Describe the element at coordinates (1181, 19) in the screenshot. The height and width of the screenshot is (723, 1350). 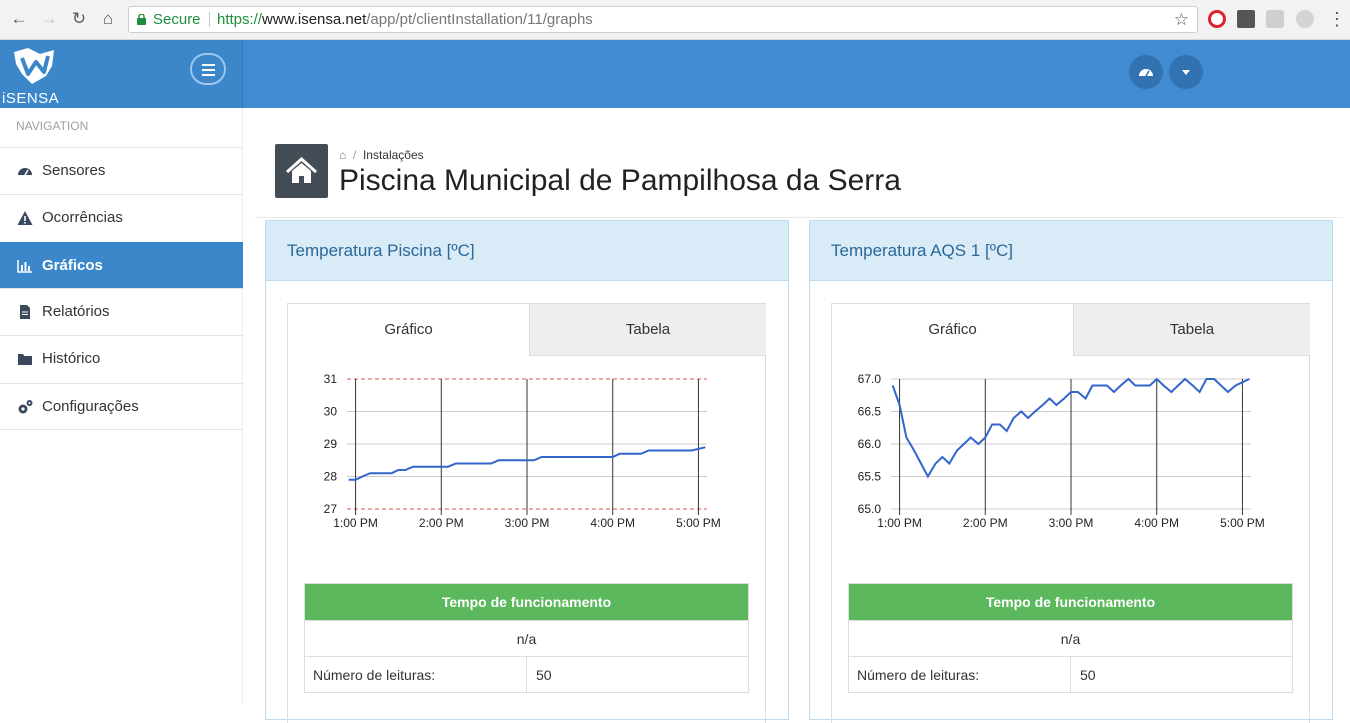
I see `bookmark-star-icon: ☆` at that location.